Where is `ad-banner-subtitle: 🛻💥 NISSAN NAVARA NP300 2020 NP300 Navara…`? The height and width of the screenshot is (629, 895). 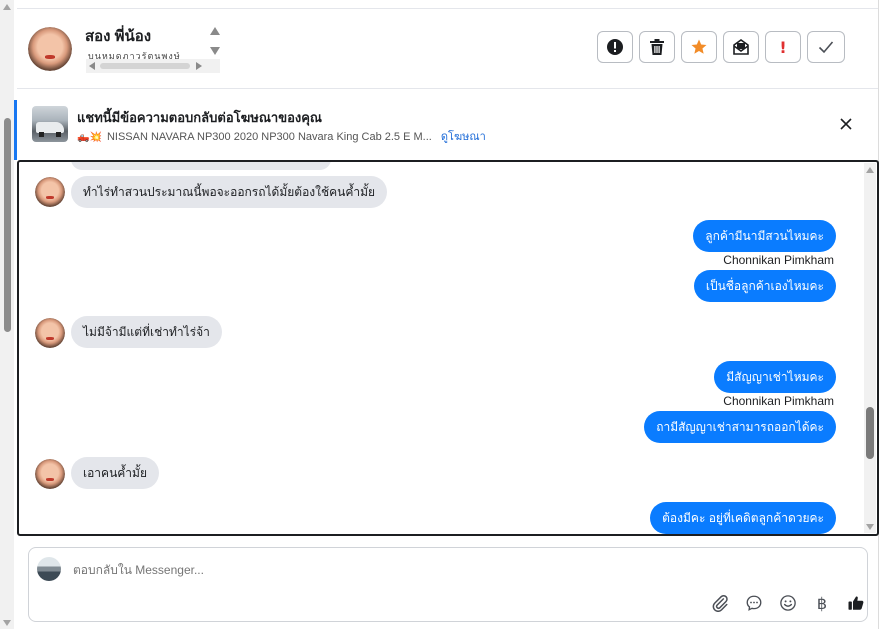 ad-banner-subtitle: 🛻💥 NISSAN NAVARA NP300 2020 NP300 Navara… is located at coordinates (281, 136).